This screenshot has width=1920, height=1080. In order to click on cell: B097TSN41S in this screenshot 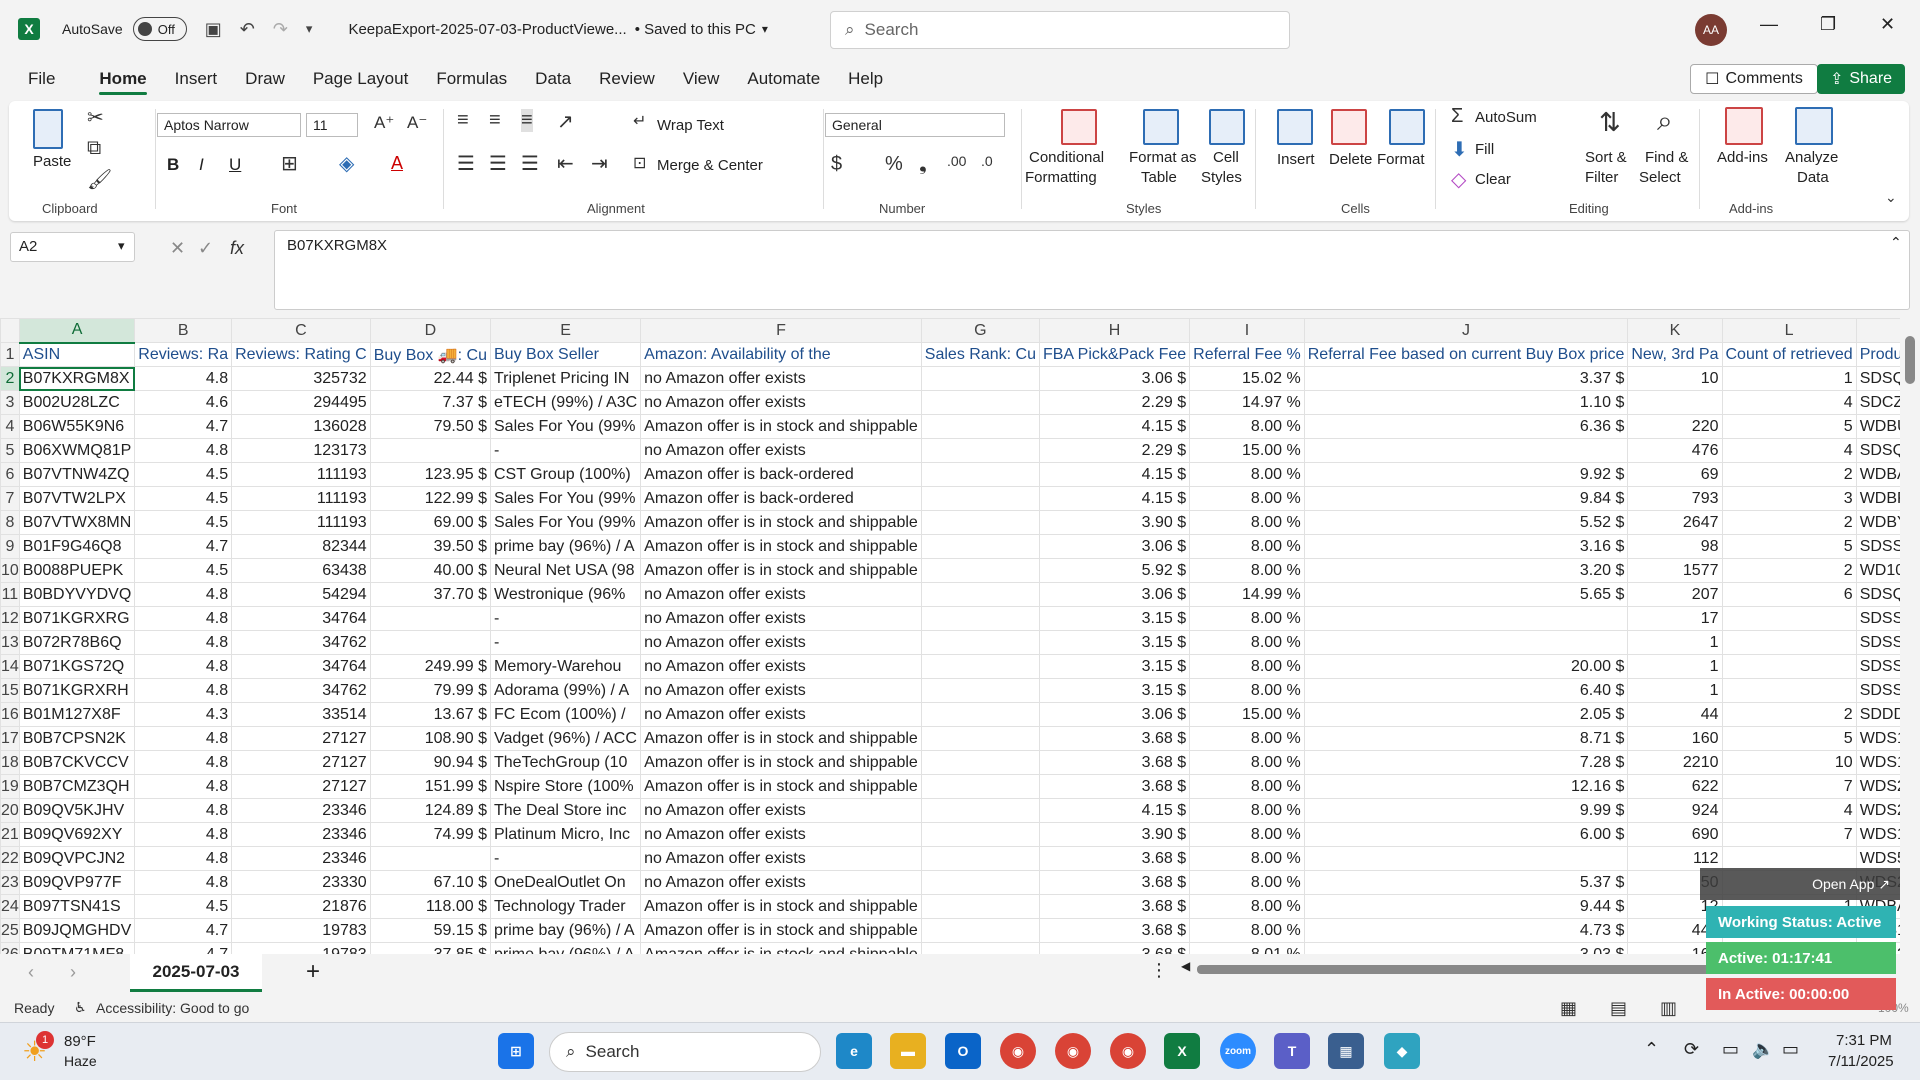, I will do `click(77, 906)`.